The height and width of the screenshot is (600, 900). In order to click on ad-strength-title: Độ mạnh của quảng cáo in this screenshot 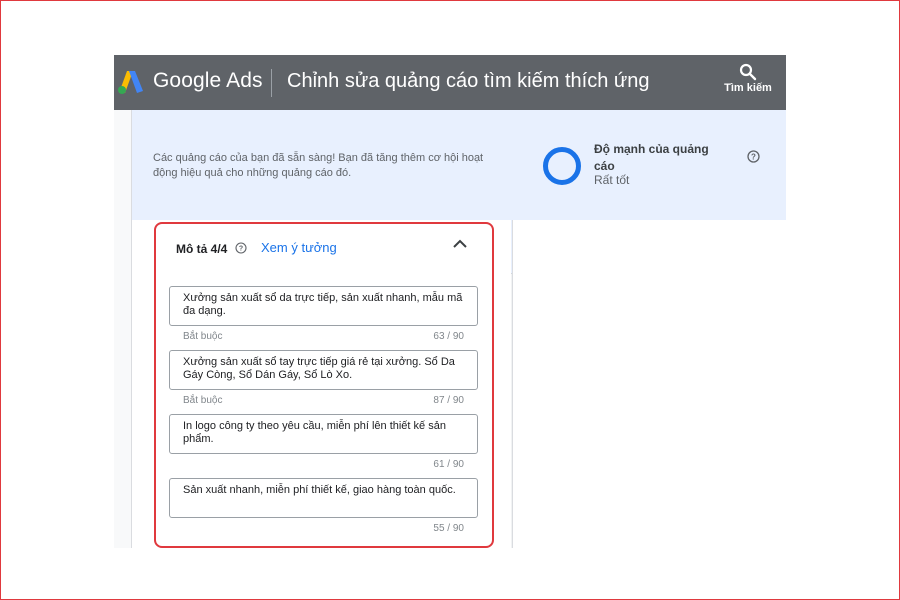, I will do `click(651, 157)`.